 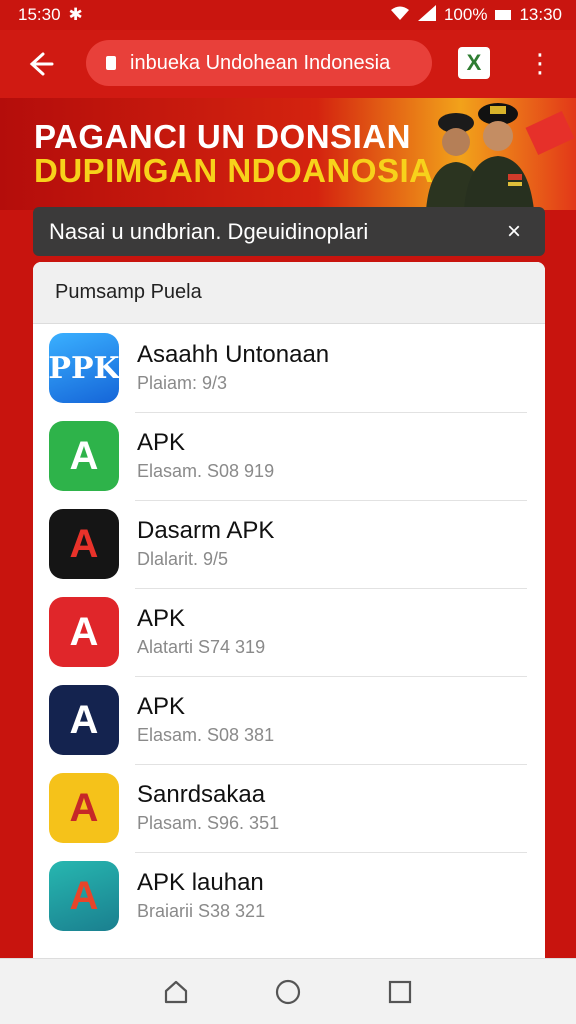 What do you see at coordinates (289, 456) in the screenshot?
I see `list-item: A APK Elasam. S08 919` at bounding box center [289, 456].